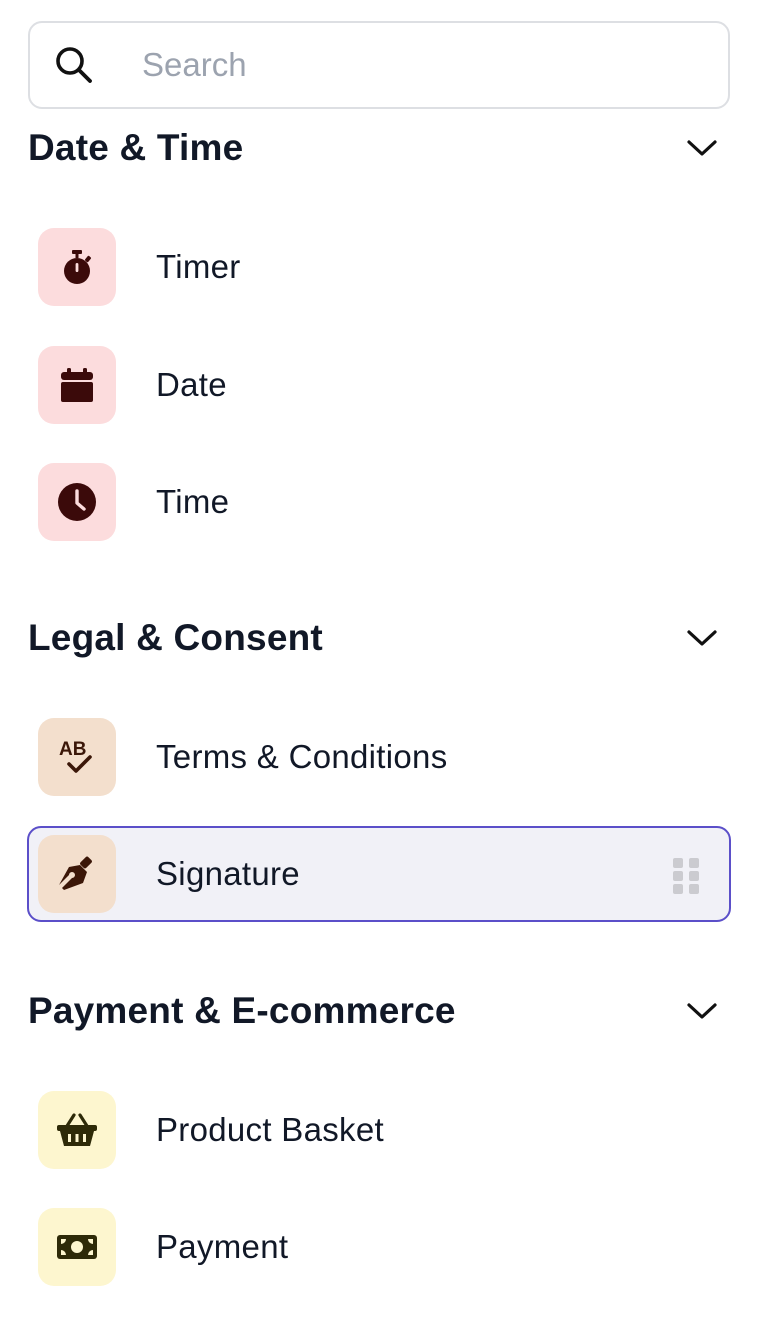  I want to click on item-label: Timer, so click(198, 266).